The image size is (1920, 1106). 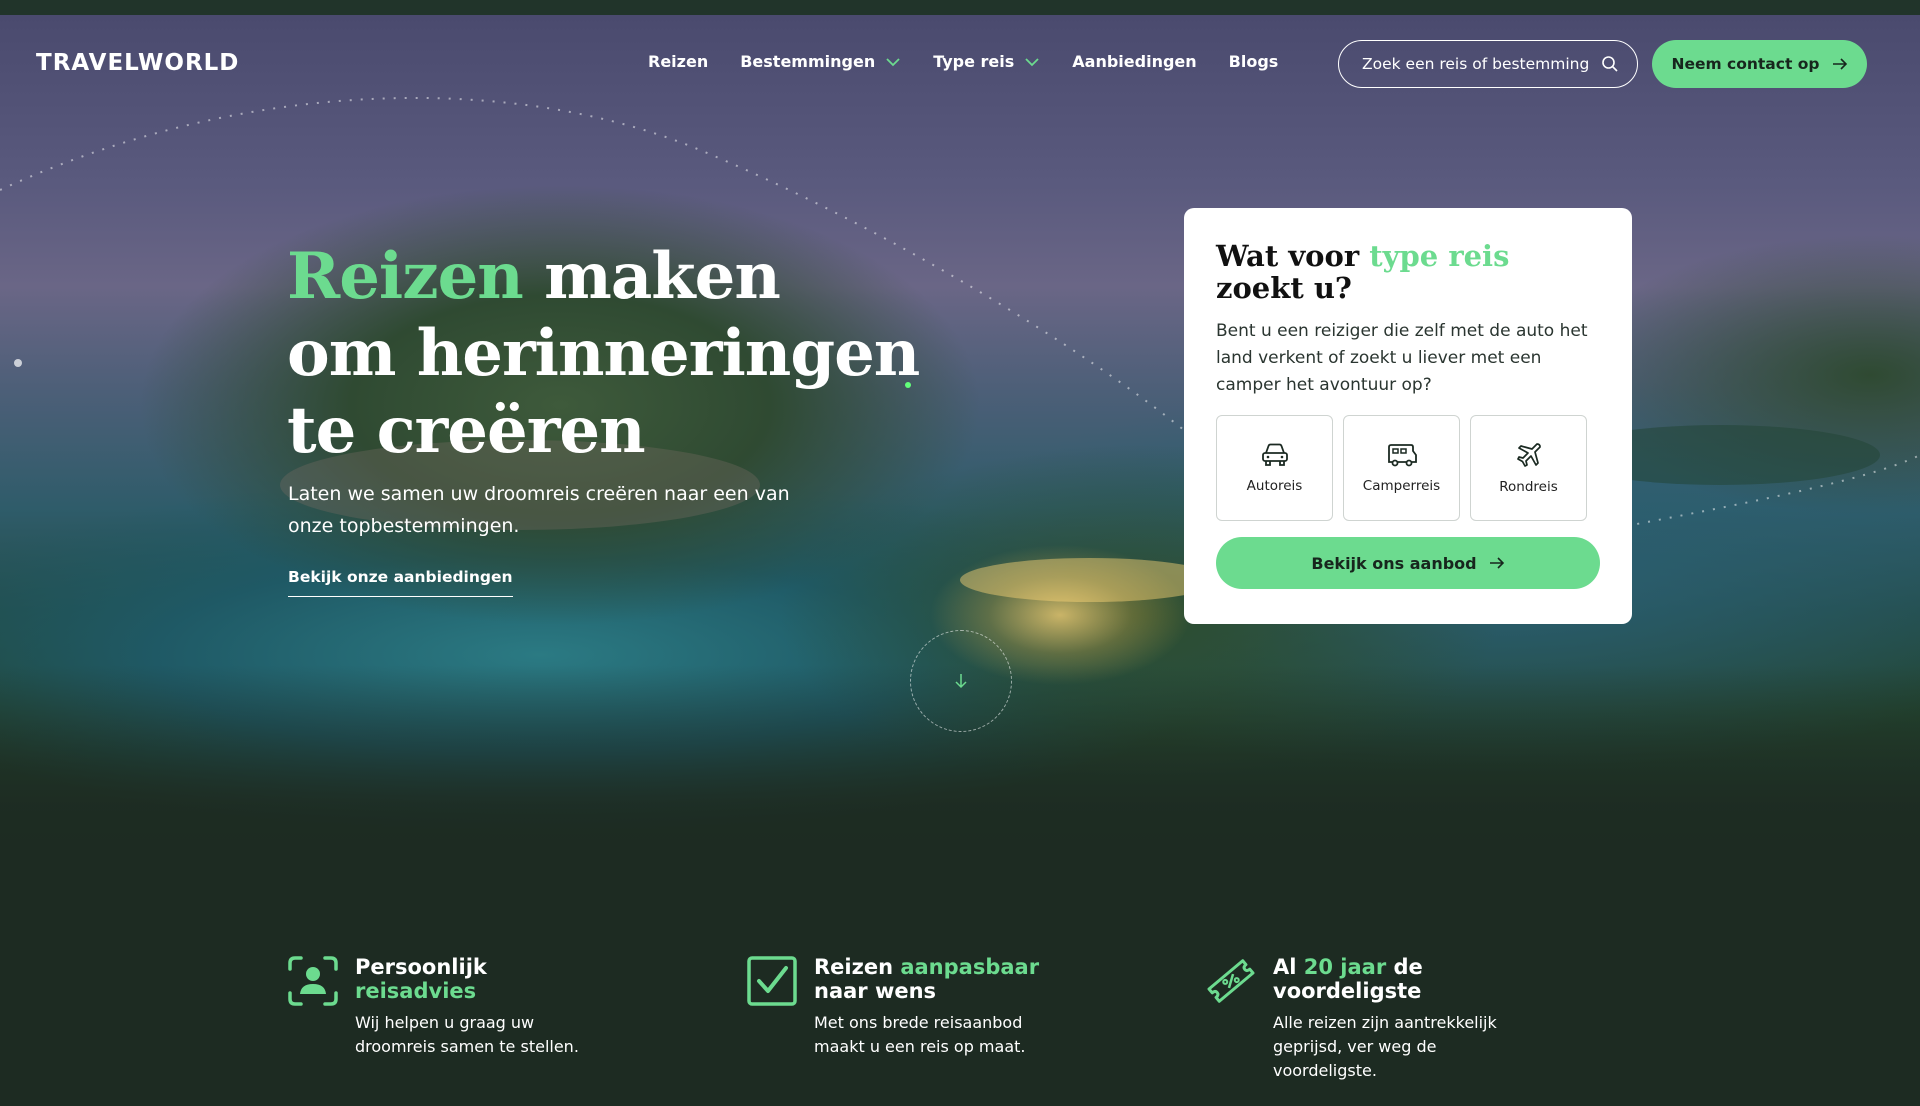 I want to click on option-label: Autoreis, so click(x=1274, y=486).